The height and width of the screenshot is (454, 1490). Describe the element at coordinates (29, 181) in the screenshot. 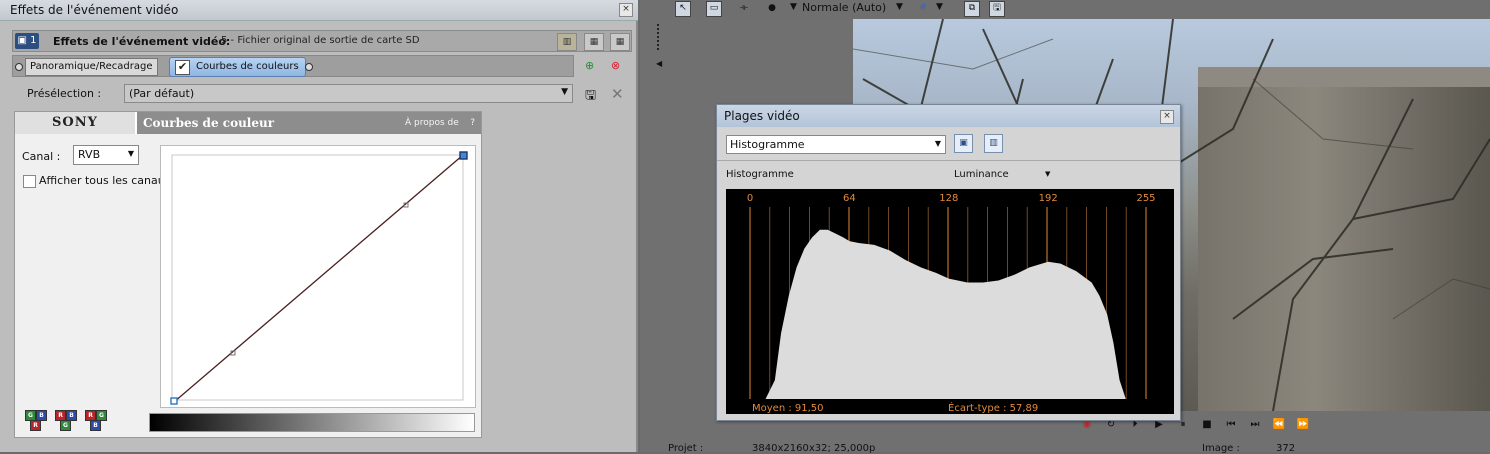

I see `show-all-channels-checkbox` at that location.